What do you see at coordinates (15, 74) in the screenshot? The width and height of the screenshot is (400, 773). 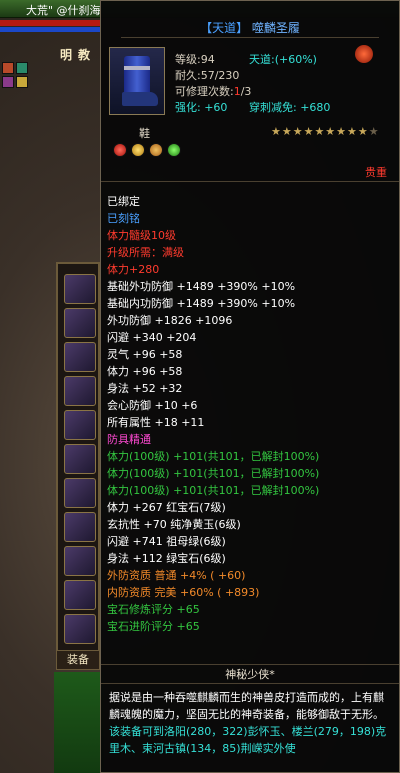 I see `buff-icons` at bounding box center [15, 74].